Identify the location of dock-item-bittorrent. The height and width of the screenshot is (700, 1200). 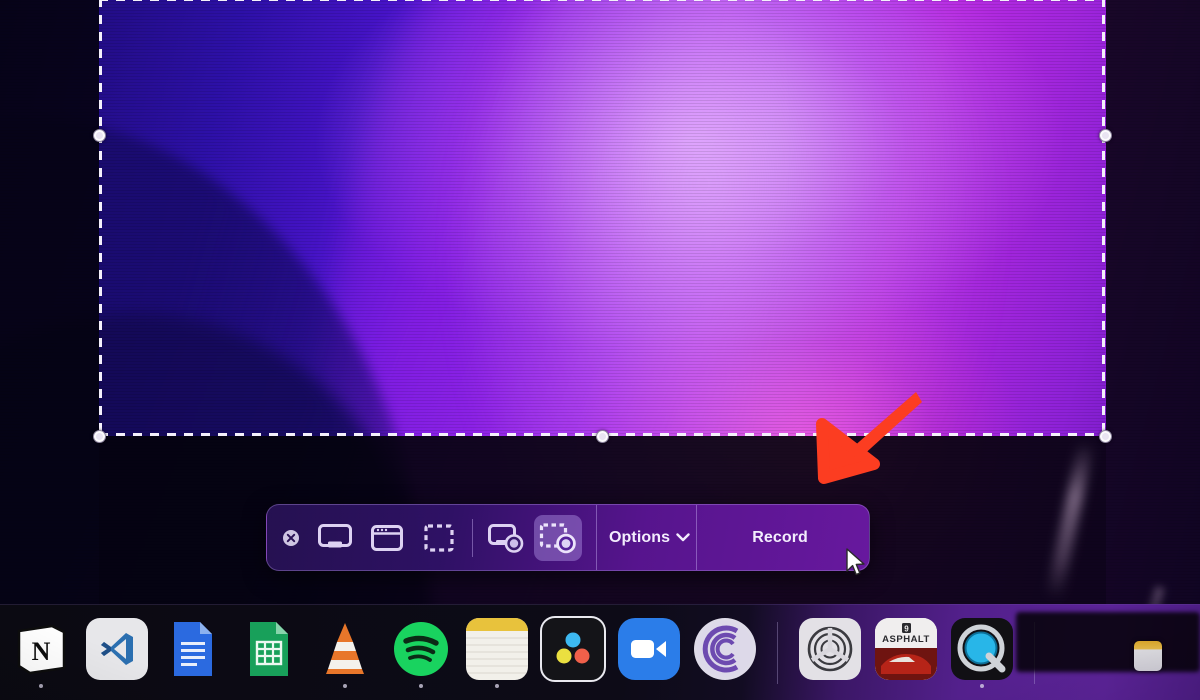
(725, 652).